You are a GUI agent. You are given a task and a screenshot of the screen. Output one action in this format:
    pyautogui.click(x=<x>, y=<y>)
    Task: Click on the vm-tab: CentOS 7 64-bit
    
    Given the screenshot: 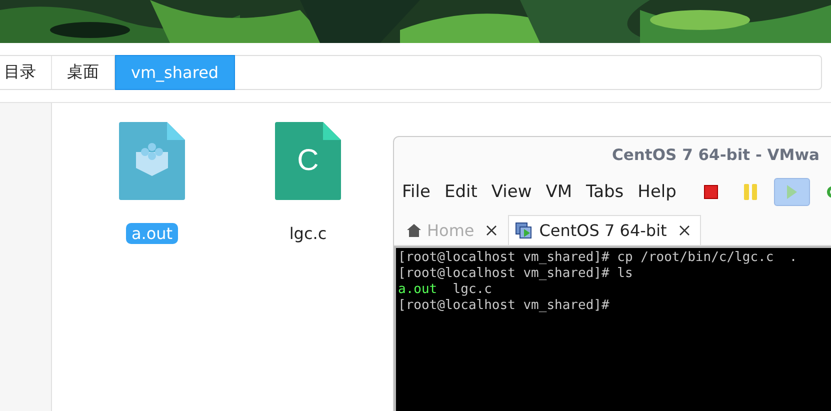 What is the action you would take?
    pyautogui.click(x=604, y=230)
    